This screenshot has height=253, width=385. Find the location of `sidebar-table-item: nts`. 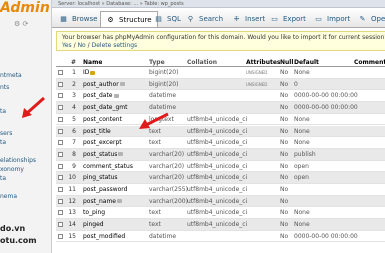

sidebar-table-item: nts is located at coordinates (4, 87).